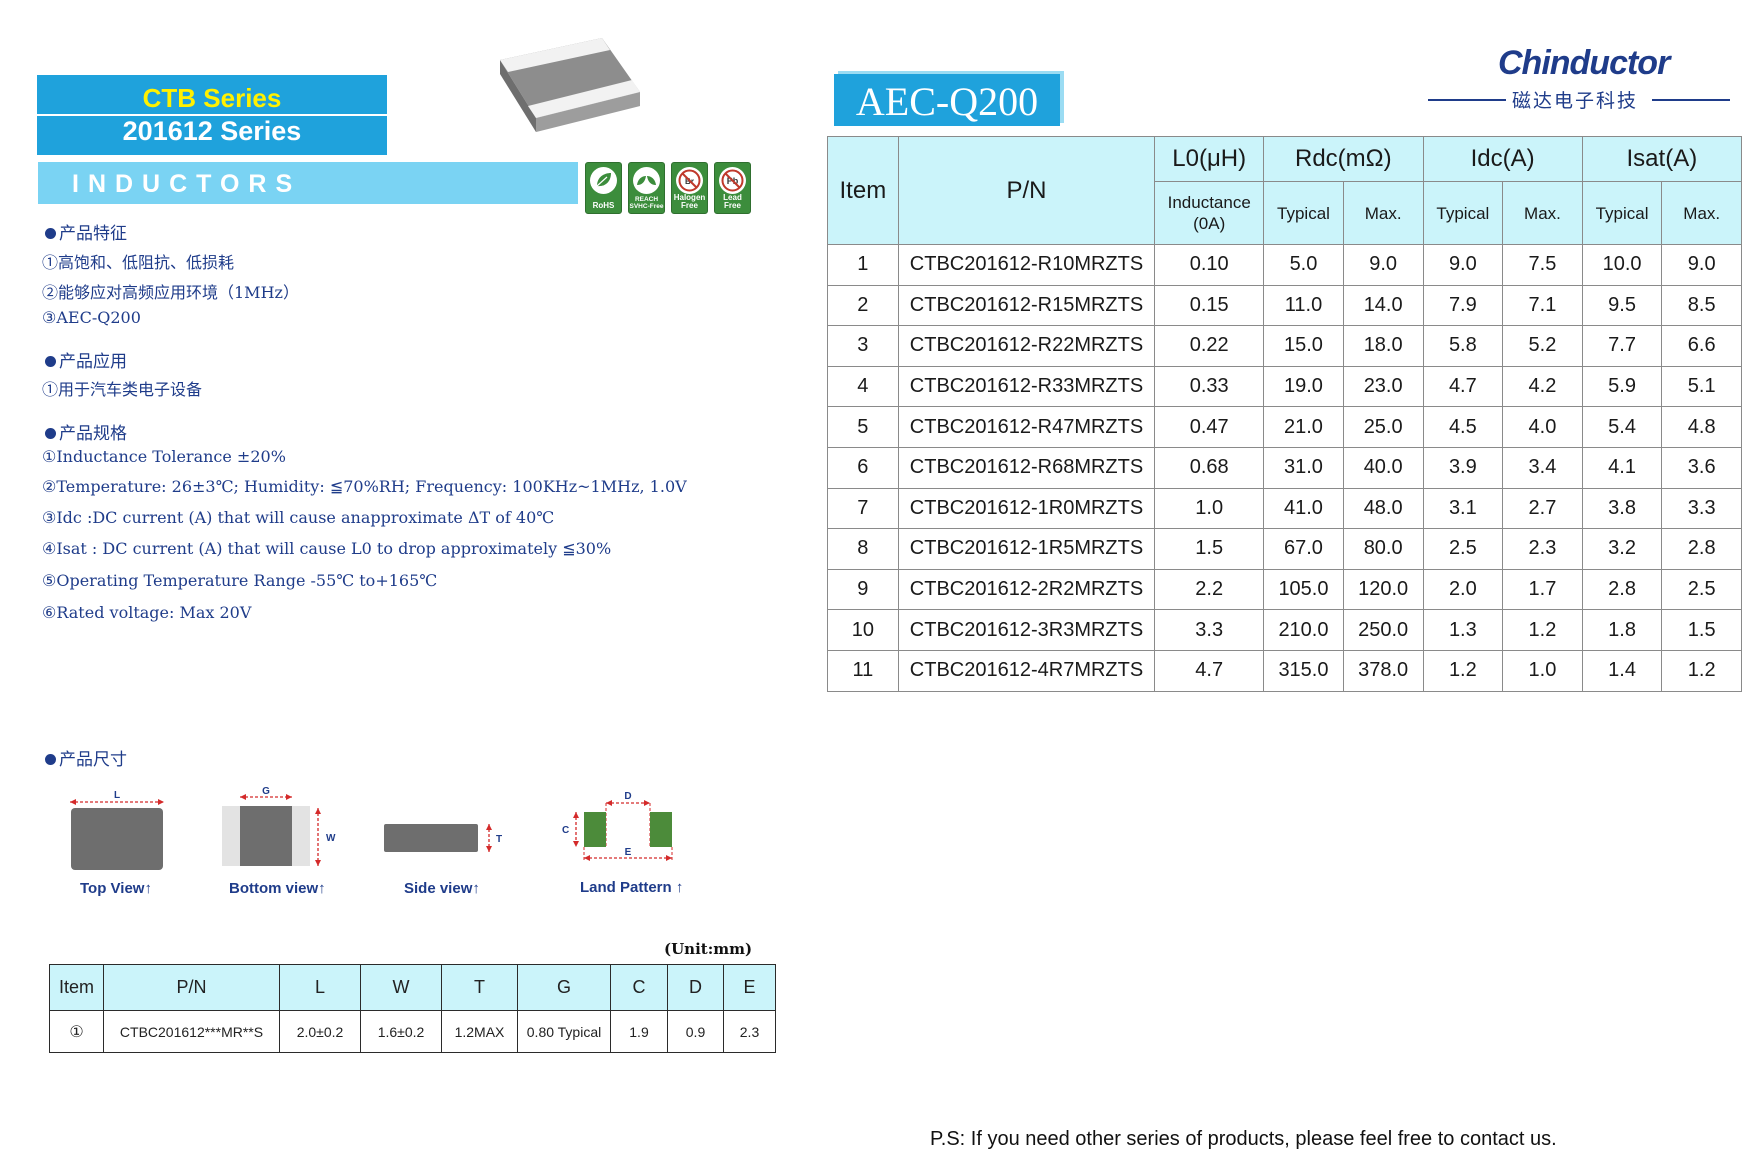  What do you see at coordinates (1701, 467) in the screenshot?
I see `table-cell: 3.6` at bounding box center [1701, 467].